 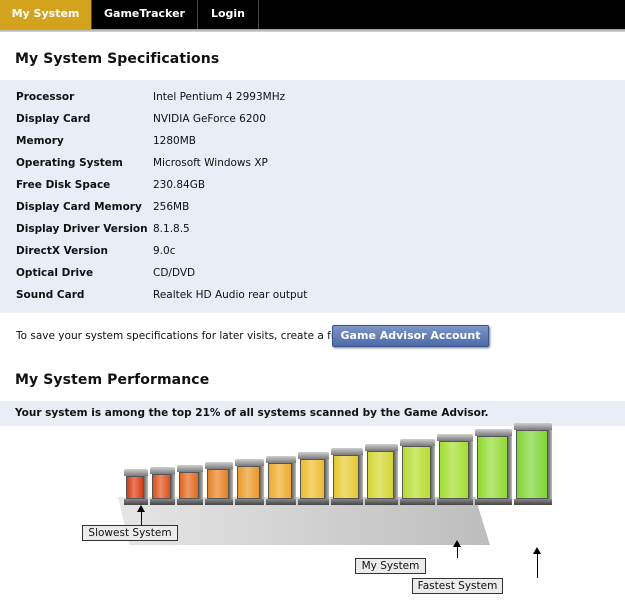 I want to click on spec-row: Sound Card Realtek HD Audio rear output, so click(x=161, y=295).